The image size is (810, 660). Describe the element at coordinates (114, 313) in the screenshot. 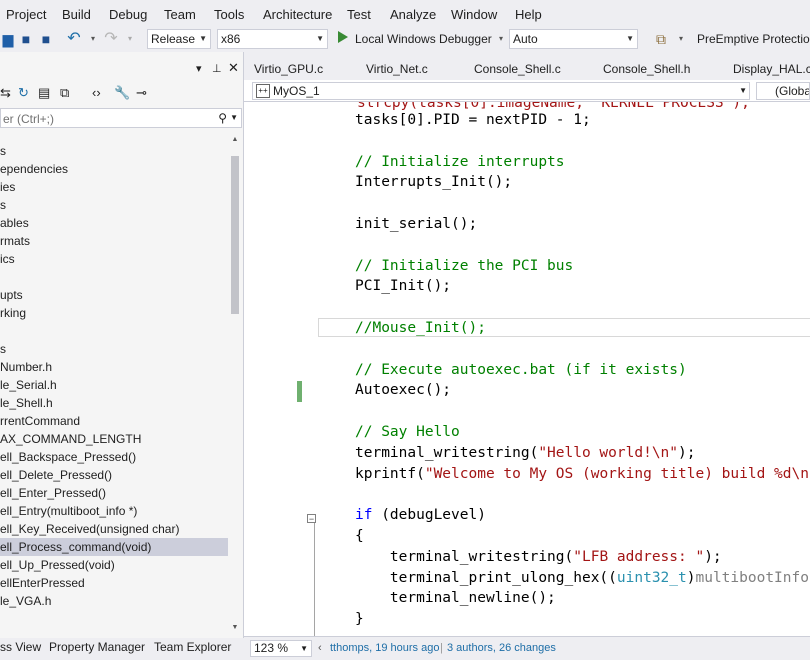

I see `tree-item: rking` at that location.